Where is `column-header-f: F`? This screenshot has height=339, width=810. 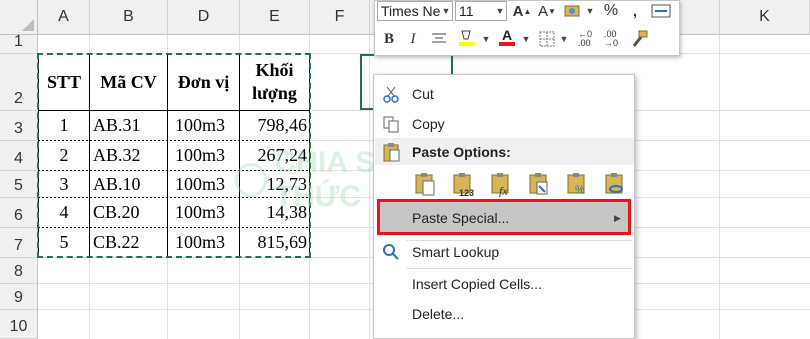
column-header-f: F is located at coordinates (340, 17).